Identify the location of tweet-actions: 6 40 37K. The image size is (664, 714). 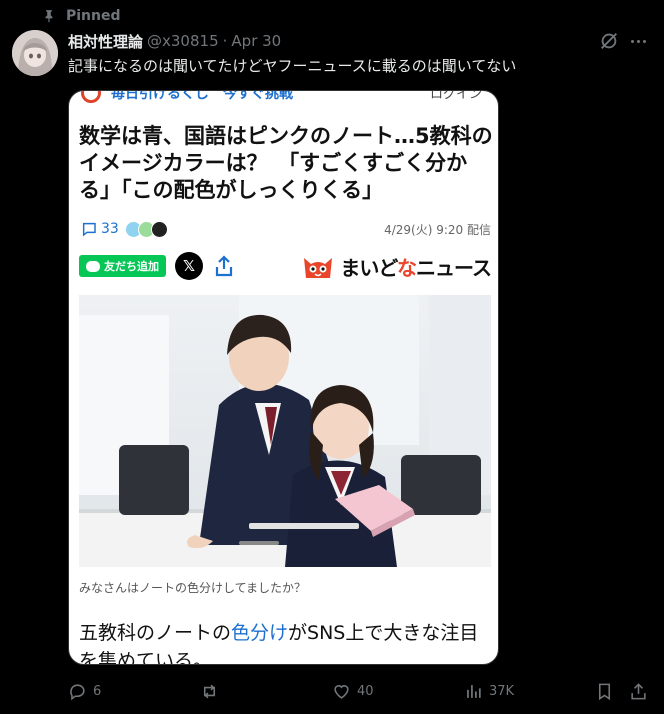
(361, 691).